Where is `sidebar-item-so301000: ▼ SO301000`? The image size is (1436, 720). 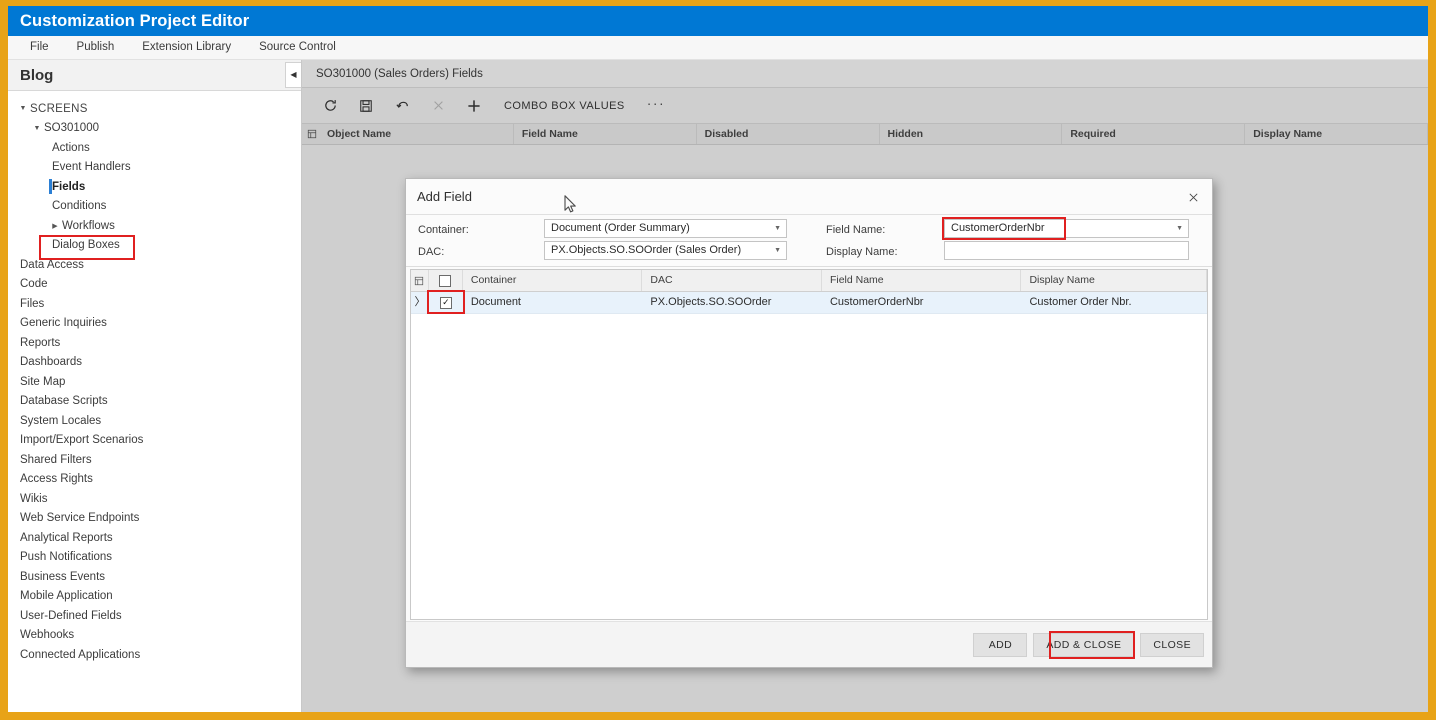
sidebar-item-so301000: ▼ SO301000 is located at coordinates (154, 129).